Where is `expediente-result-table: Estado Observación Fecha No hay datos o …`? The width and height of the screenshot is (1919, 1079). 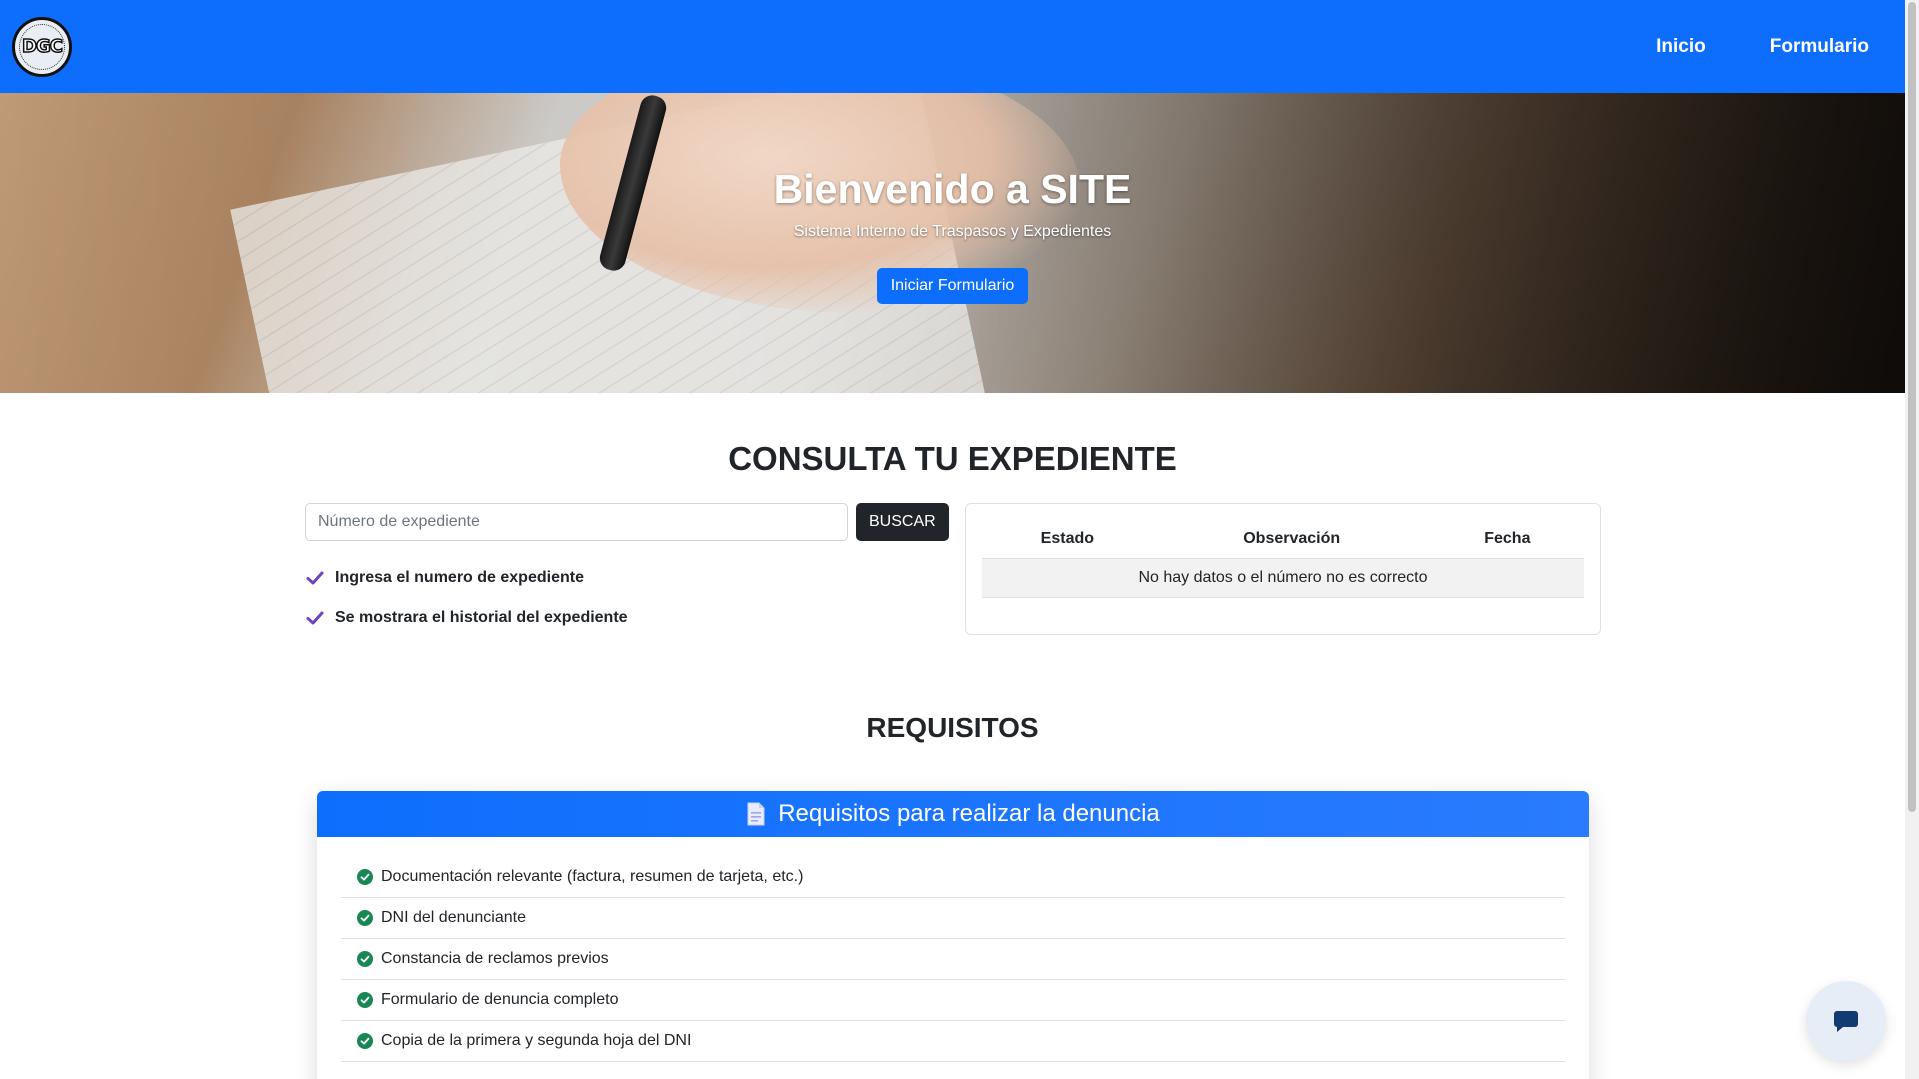 expediente-result-table: Estado Observación Fecha No hay datos o … is located at coordinates (1283, 559).